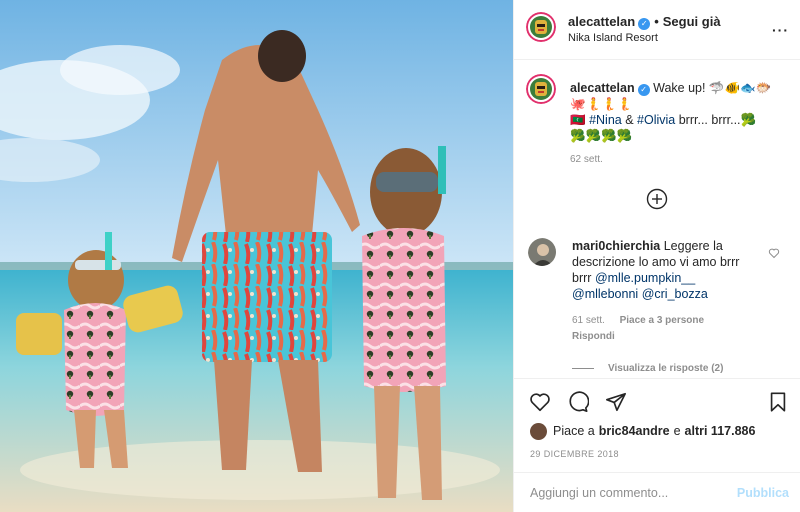 The image size is (800, 512). What do you see at coordinates (630, 493) in the screenshot?
I see `comment-input` at bounding box center [630, 493].